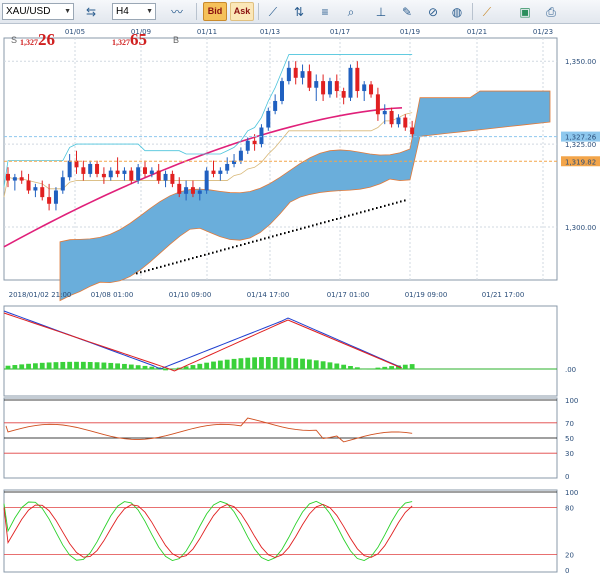 This screenshot has height=574, width=600. Describe the element at coordinates (299, 11) in the screenshot. I see `horizontal-line-icon: ⇅` at that location.